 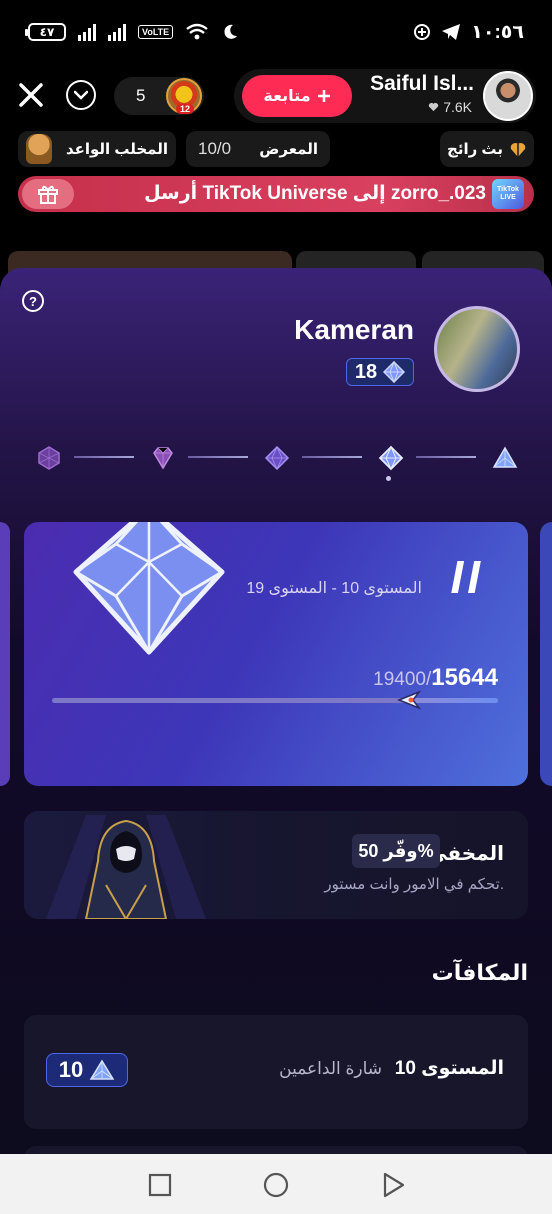 I want to click on user-level-value: 18, so click(x=366, y=371).